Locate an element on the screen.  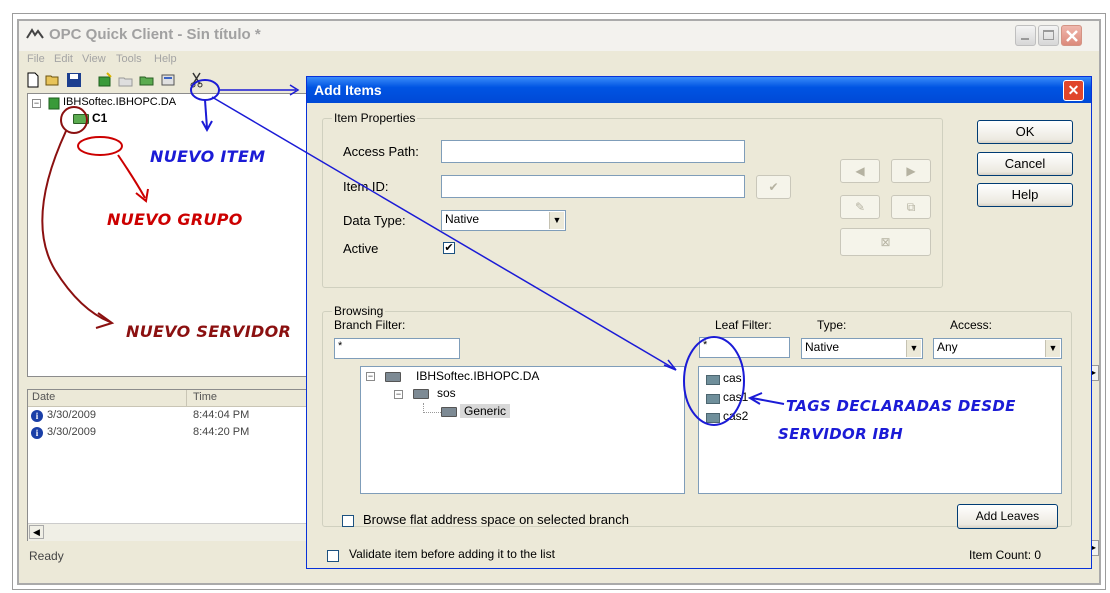
annotation-circle-server is located at coordinates (74, 120).